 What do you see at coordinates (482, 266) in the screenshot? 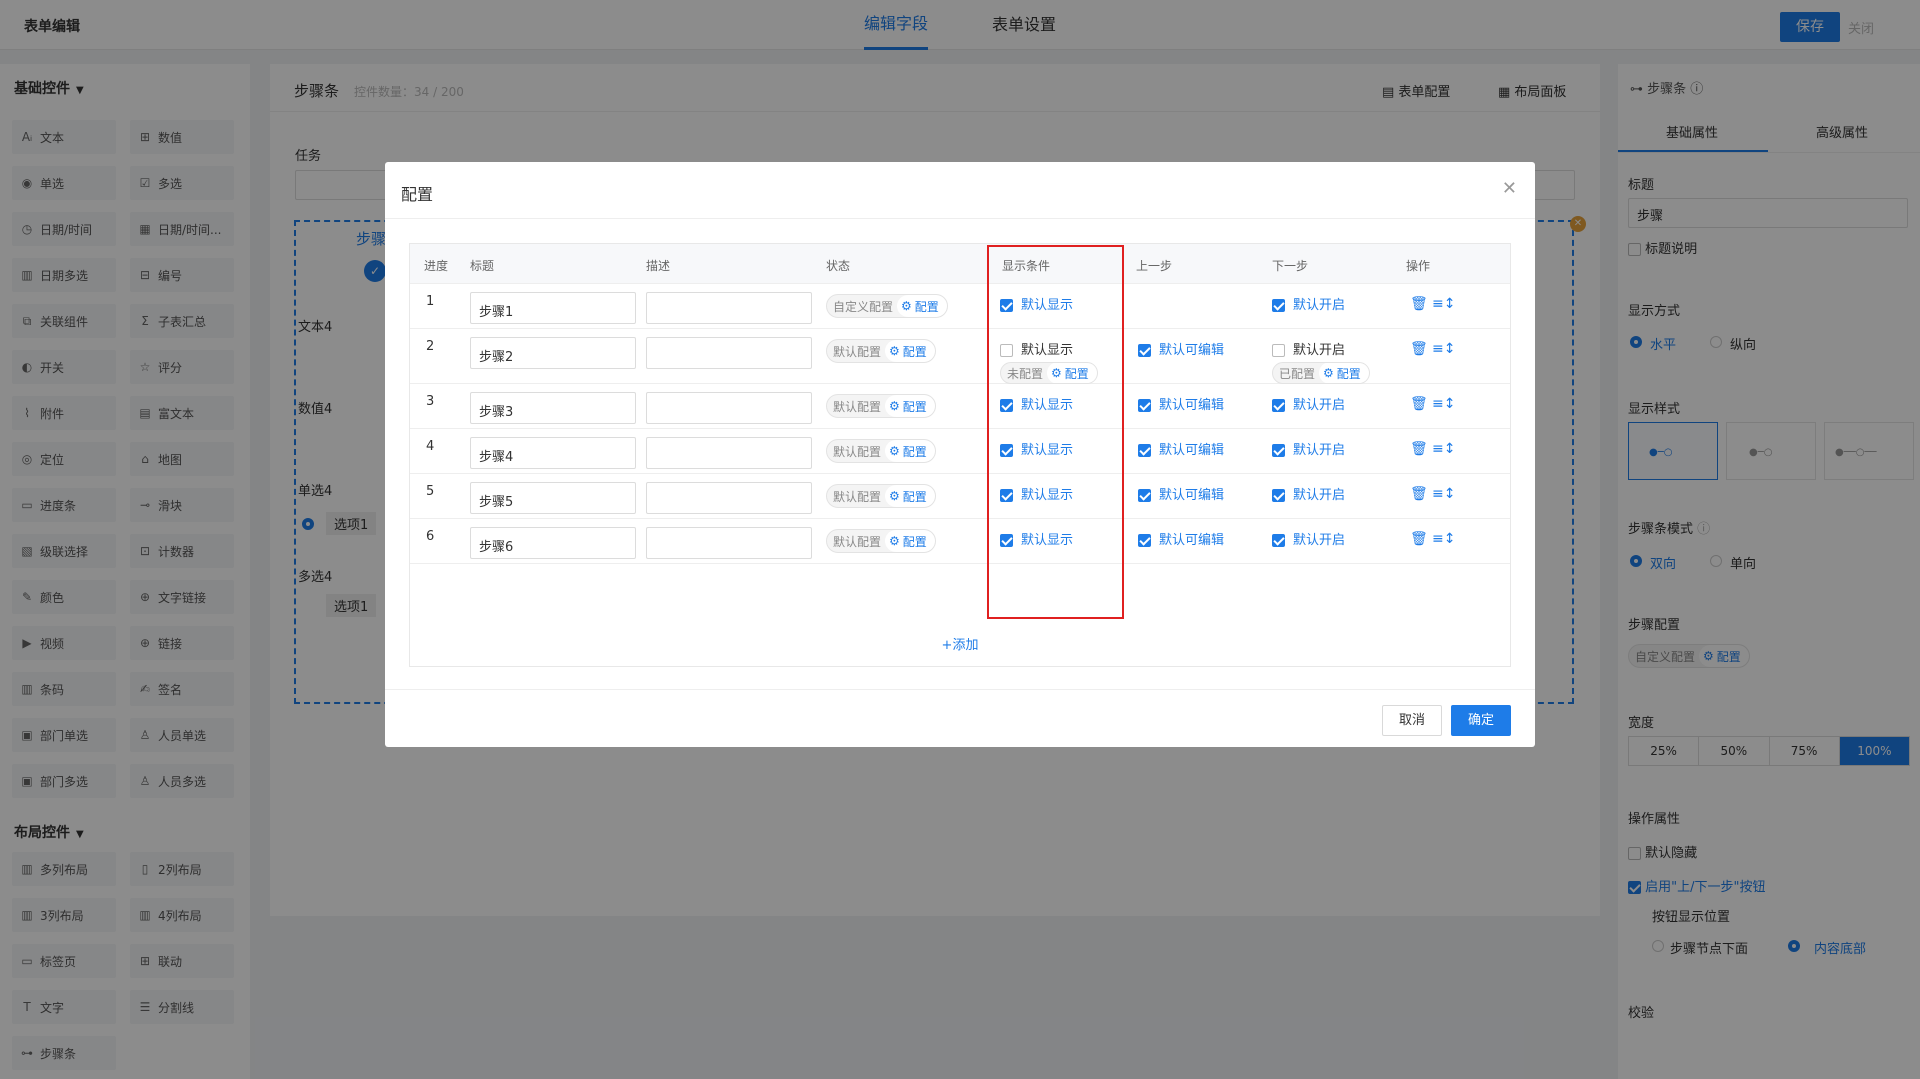
I see `col-title: 标题` at bounding box center [482, 266].